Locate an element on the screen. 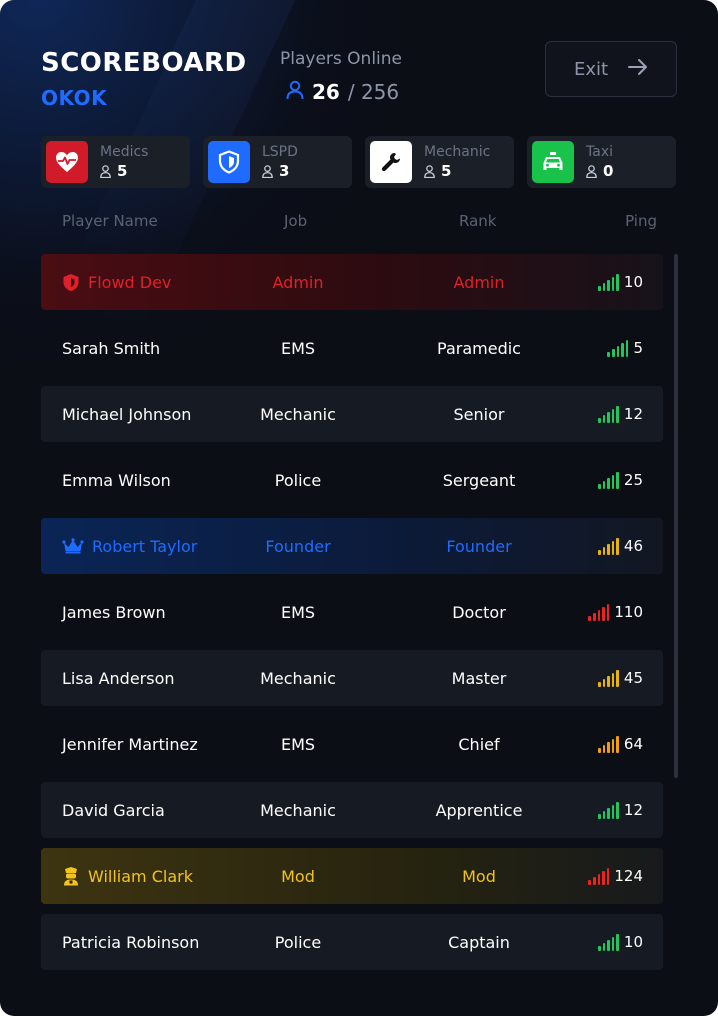 The height and width of the screenshot is (1016, 718). player-name: William Clark is located at coordinates (140, 876).